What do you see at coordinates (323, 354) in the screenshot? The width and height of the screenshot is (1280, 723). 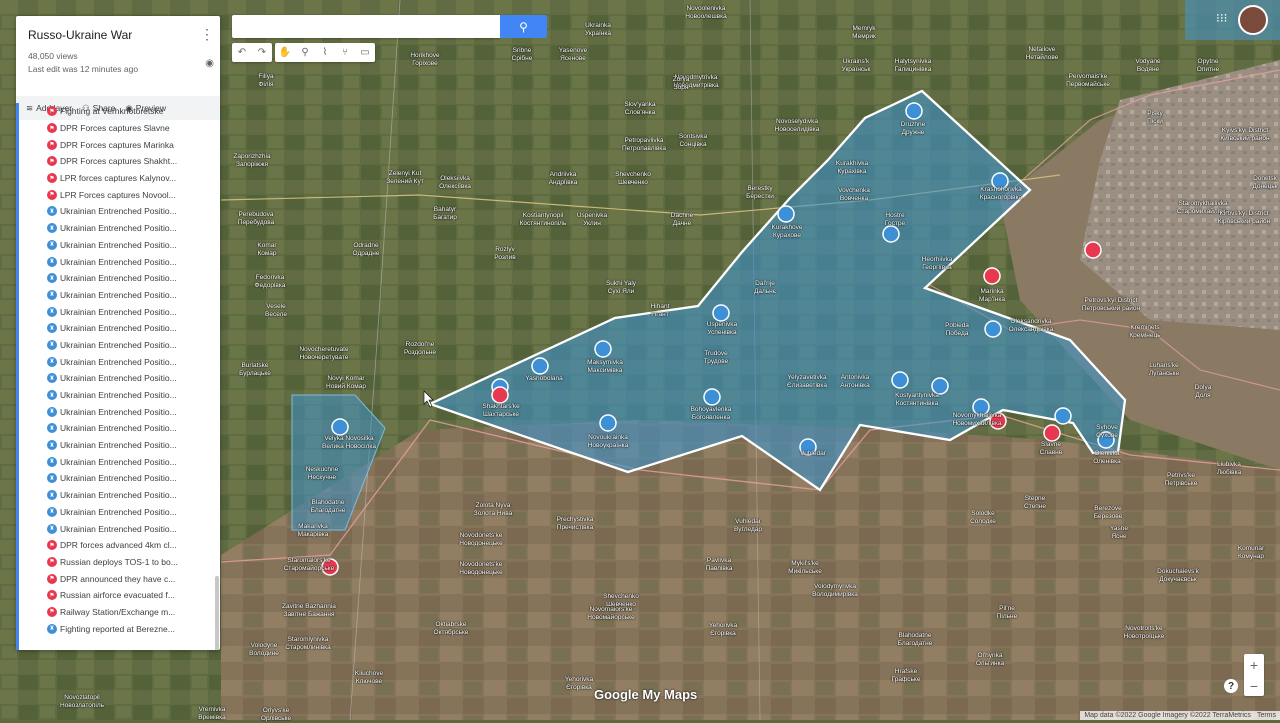 I see `place-label: Novocheretuvate Новочеретувате` at bounding box center [323, 354].